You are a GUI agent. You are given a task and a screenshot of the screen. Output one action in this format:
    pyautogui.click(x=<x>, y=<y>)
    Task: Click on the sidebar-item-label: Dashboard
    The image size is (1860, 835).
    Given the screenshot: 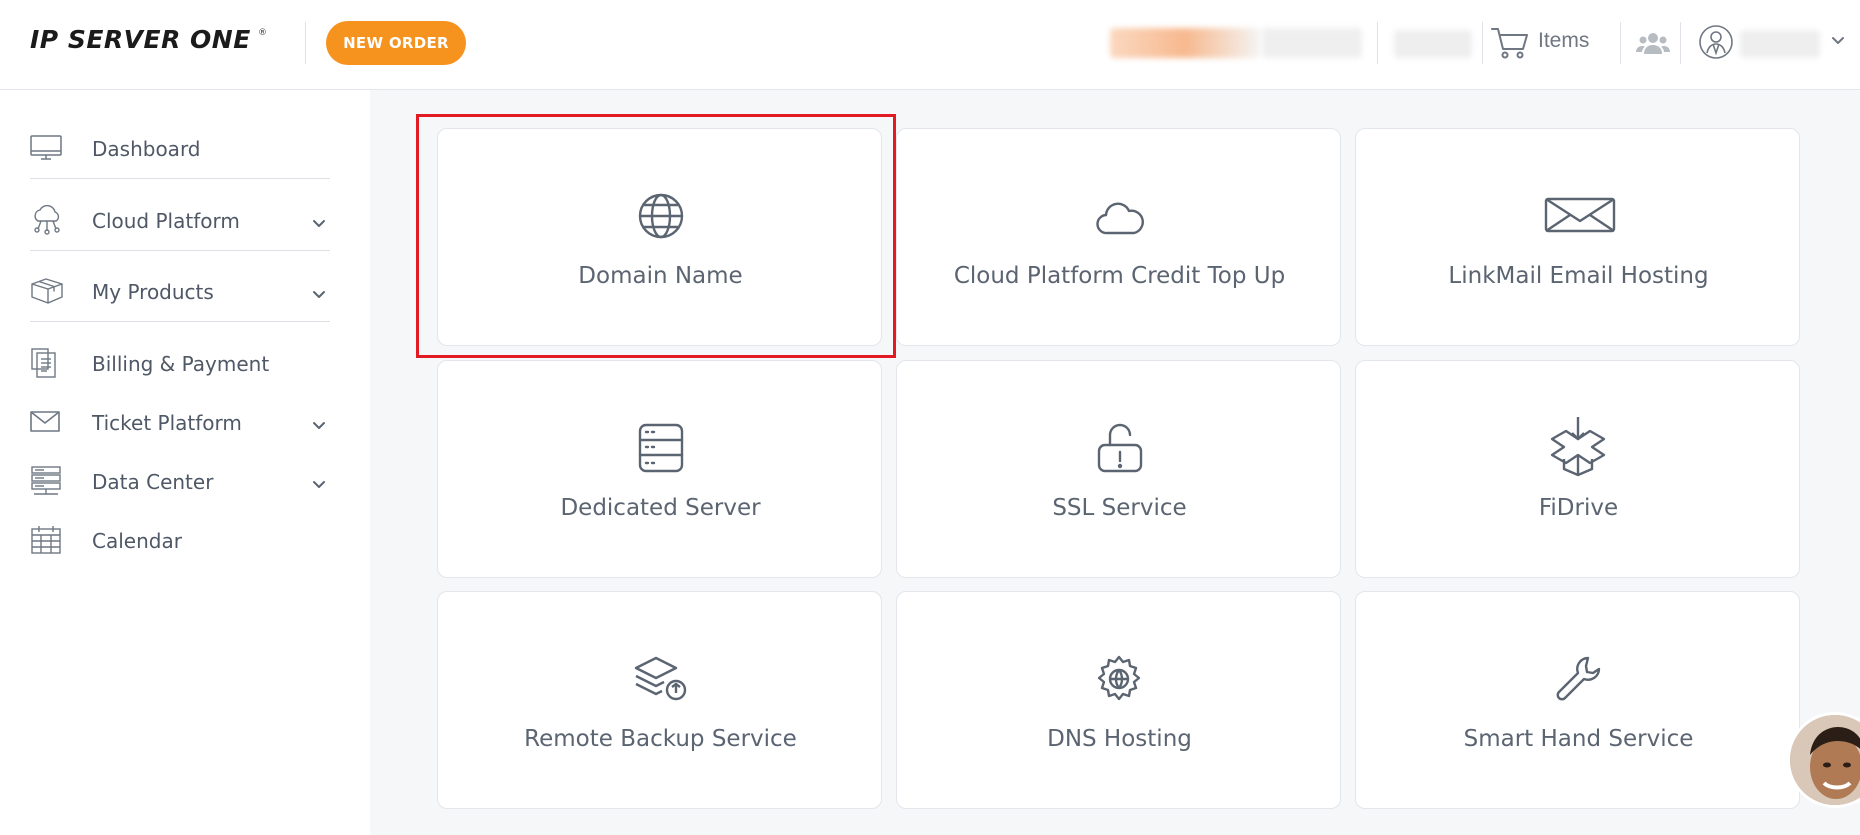 What is the action you would take?
    pyautogui.click(x=146, y=149)
    